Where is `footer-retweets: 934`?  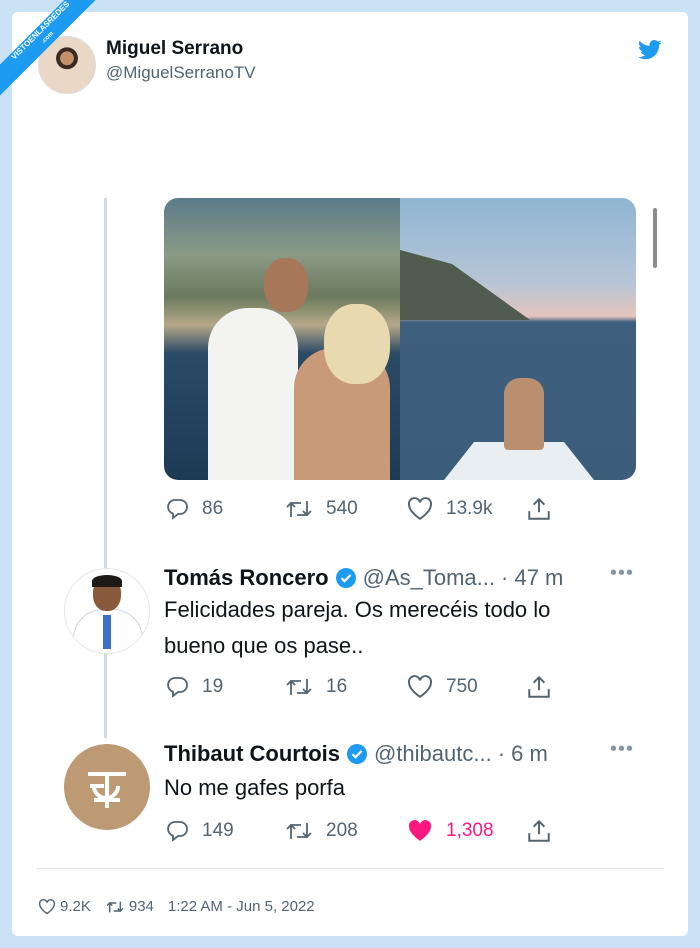 footer-retweets: 934 is located at coordinates (129, 906).